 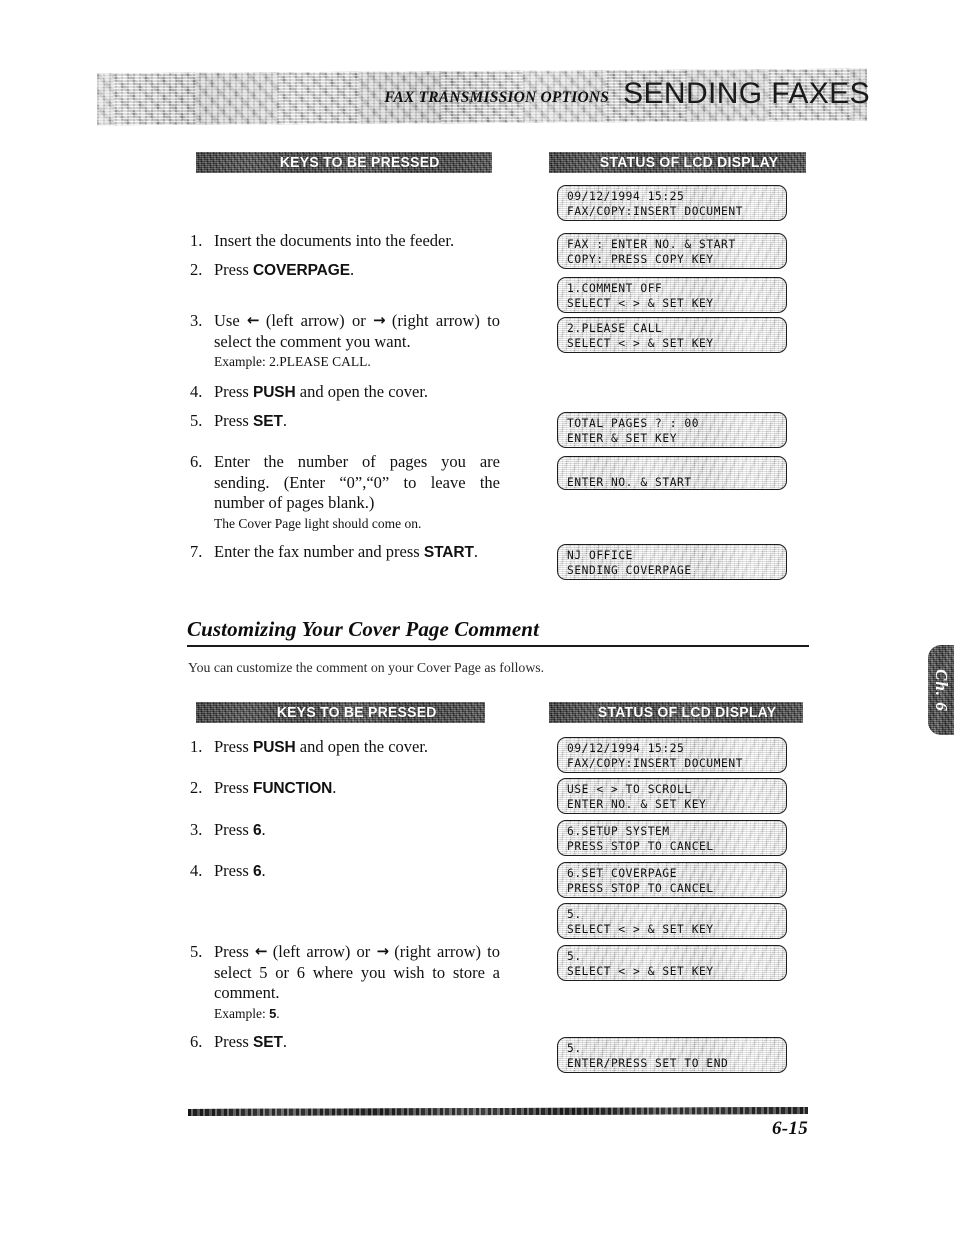 What do you see at coordinates (626, 196) in the screenshot?
I see `lcd-line-1: 09/12/1994 15:25` at bounding box center [626, 196].